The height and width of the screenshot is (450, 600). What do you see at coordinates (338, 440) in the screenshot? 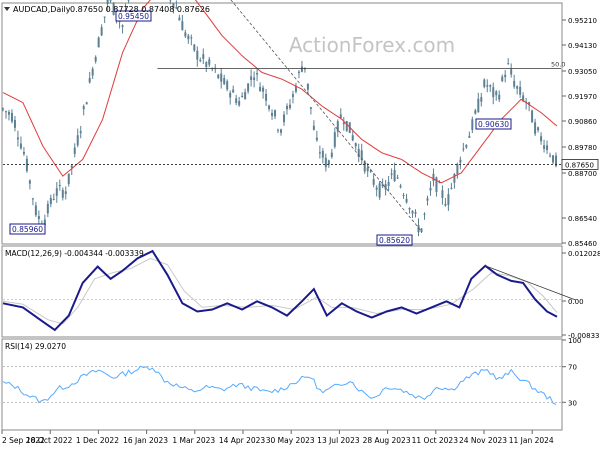
I see `x-tick-label: 13 Jul 2023` at bounding box center [338, 440].